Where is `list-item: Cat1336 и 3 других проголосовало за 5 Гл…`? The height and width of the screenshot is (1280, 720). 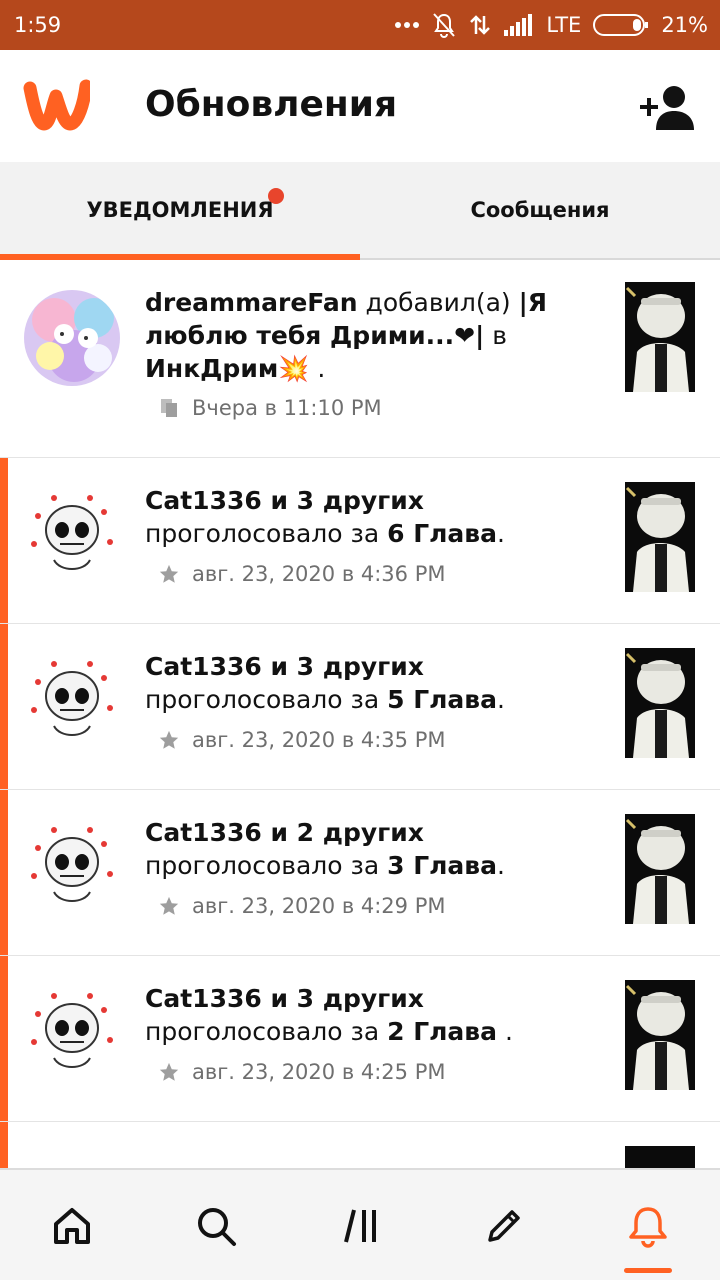 list-item: Cat1336 и 3 других проголосовало за 5 Гл… is located at coordinates (360, 707).